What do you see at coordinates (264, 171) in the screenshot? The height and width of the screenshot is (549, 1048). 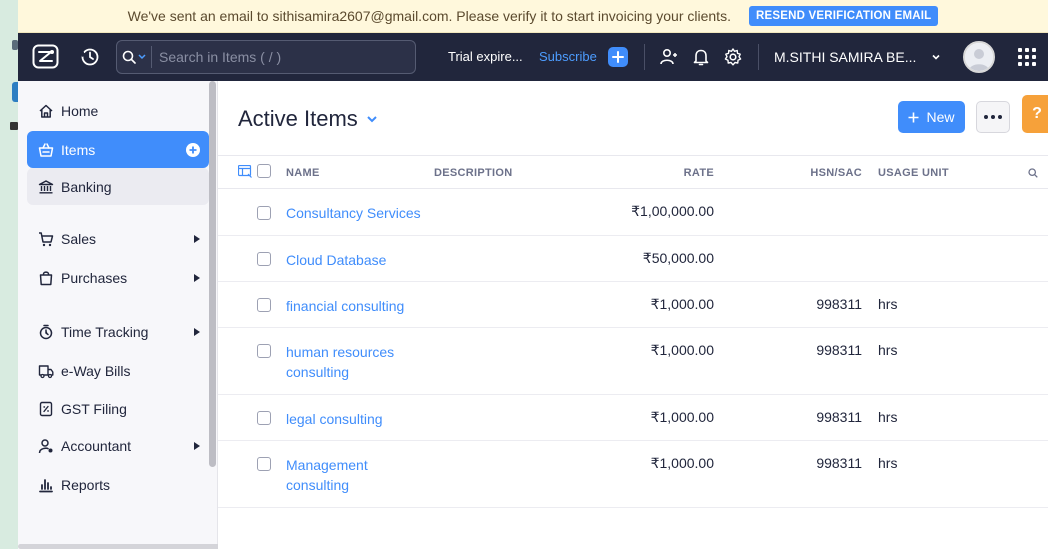 I see `select-all-checkbox` at bounding box center [264, 171].